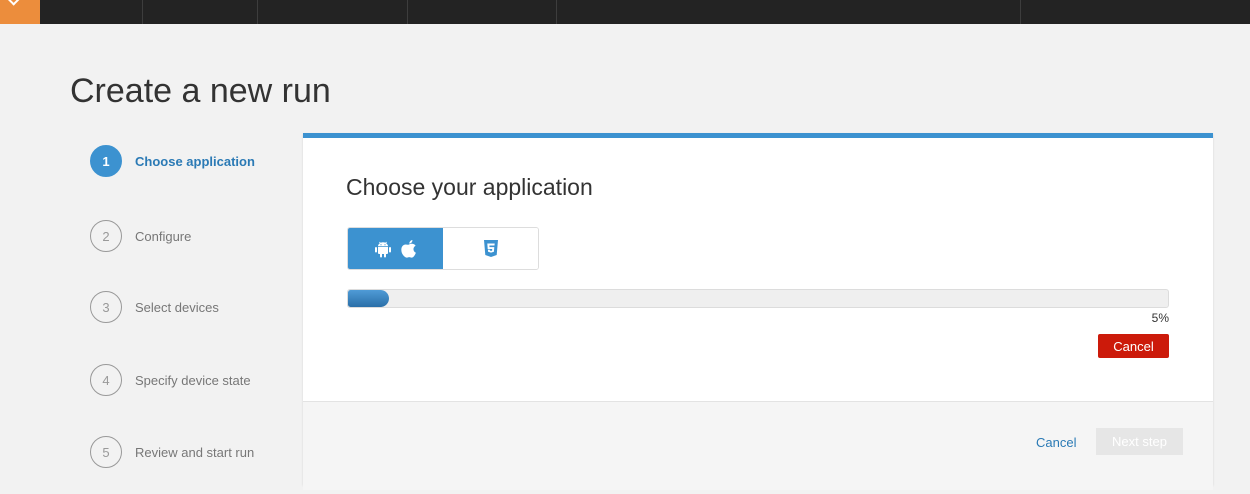  What do you see at coordinates (106, 307) in the screenshot?
I see `step-number: 3` at bounding box center [106, 307].